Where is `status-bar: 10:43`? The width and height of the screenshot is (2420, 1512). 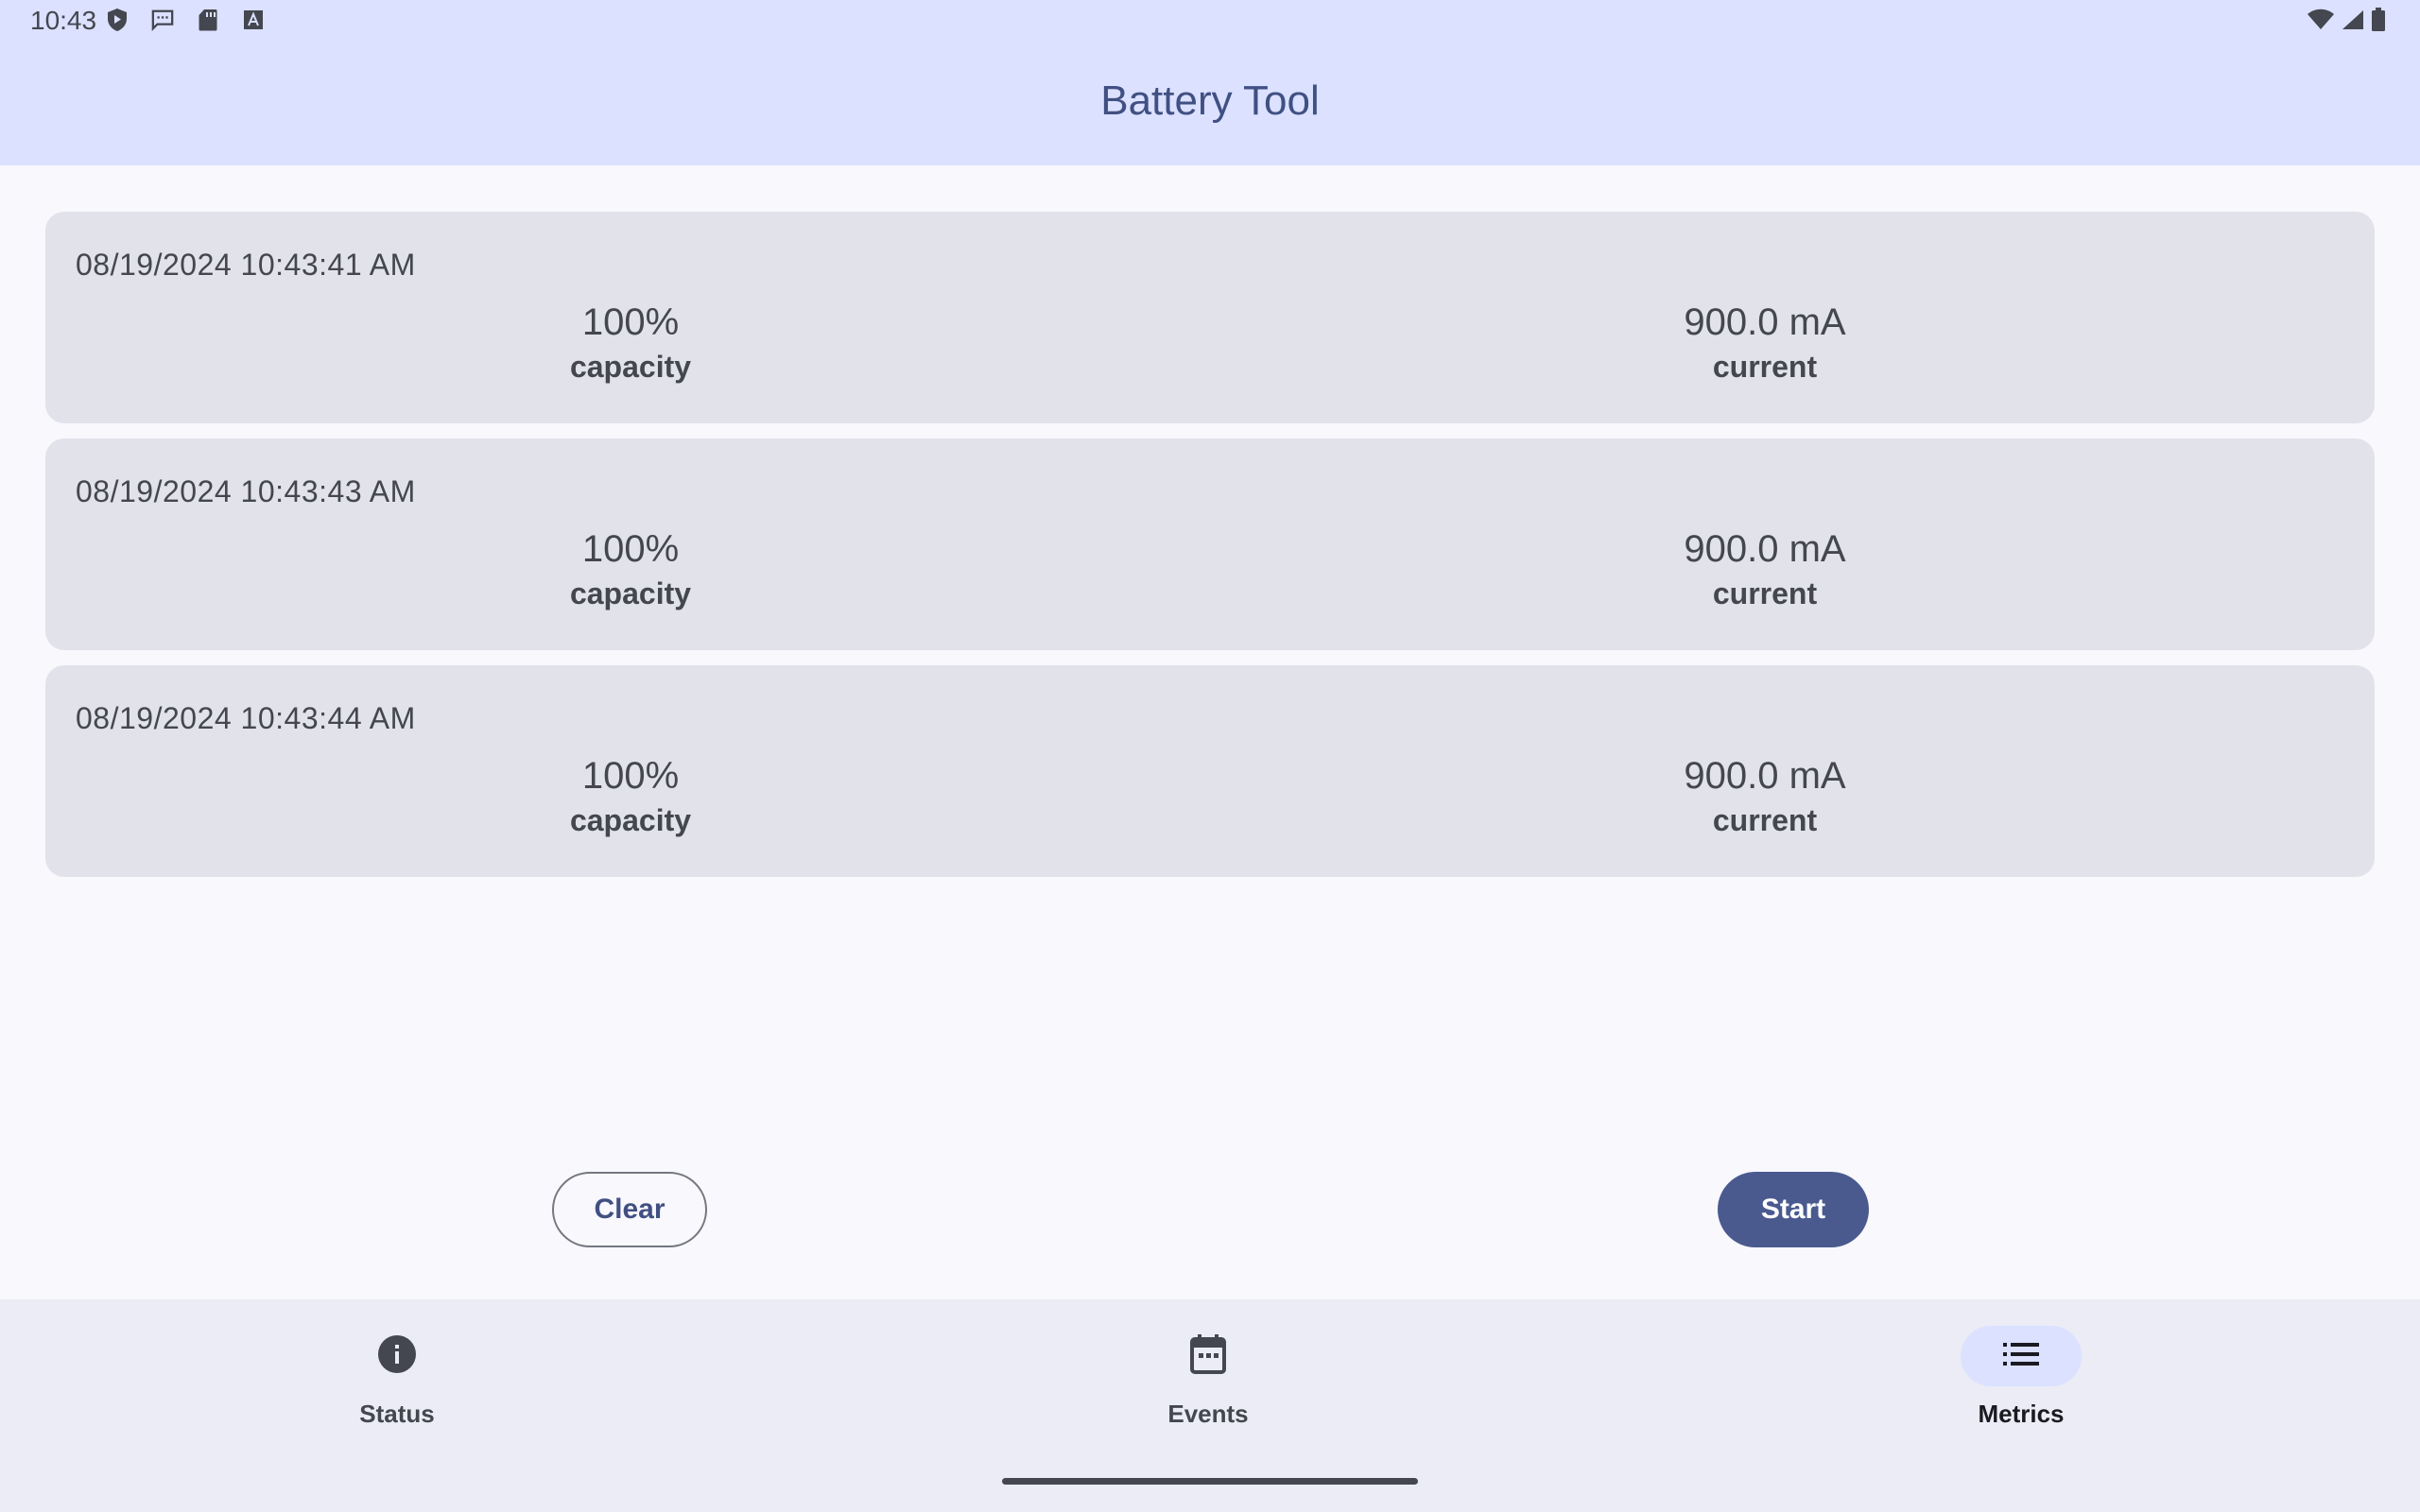
status-bar: 10:43 is located at coordinates (1210, 22).